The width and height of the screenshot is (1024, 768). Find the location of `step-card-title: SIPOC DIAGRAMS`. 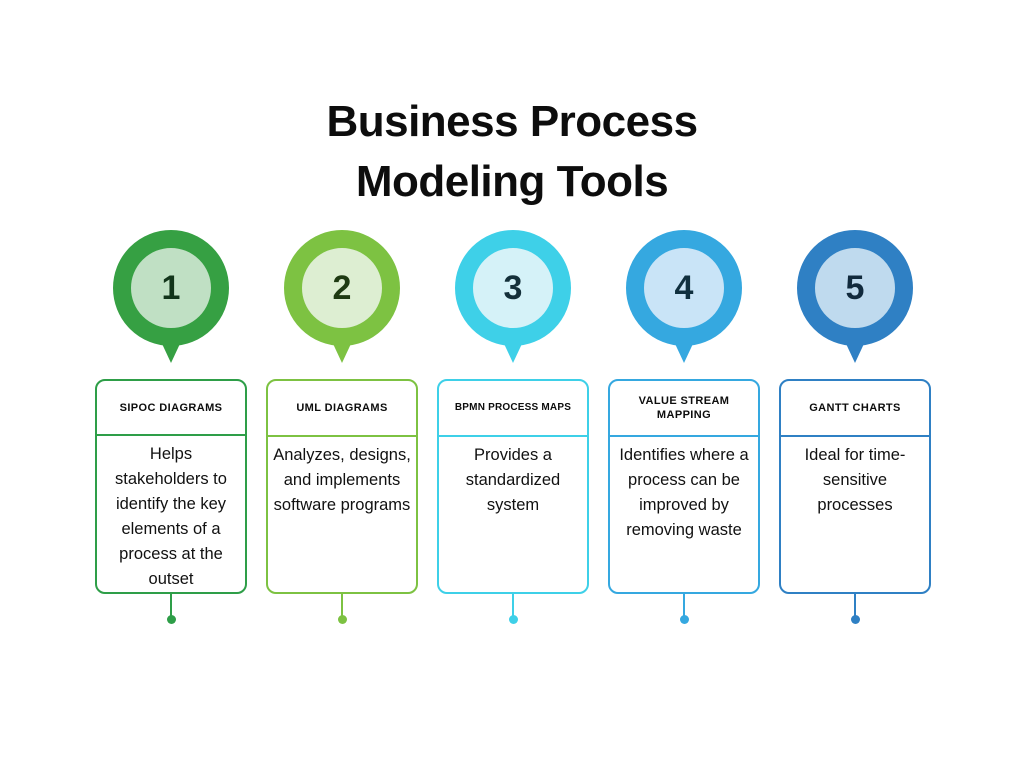

step-card-title: SIPOC DIAGRAMS is located at coordinates (171, 407).